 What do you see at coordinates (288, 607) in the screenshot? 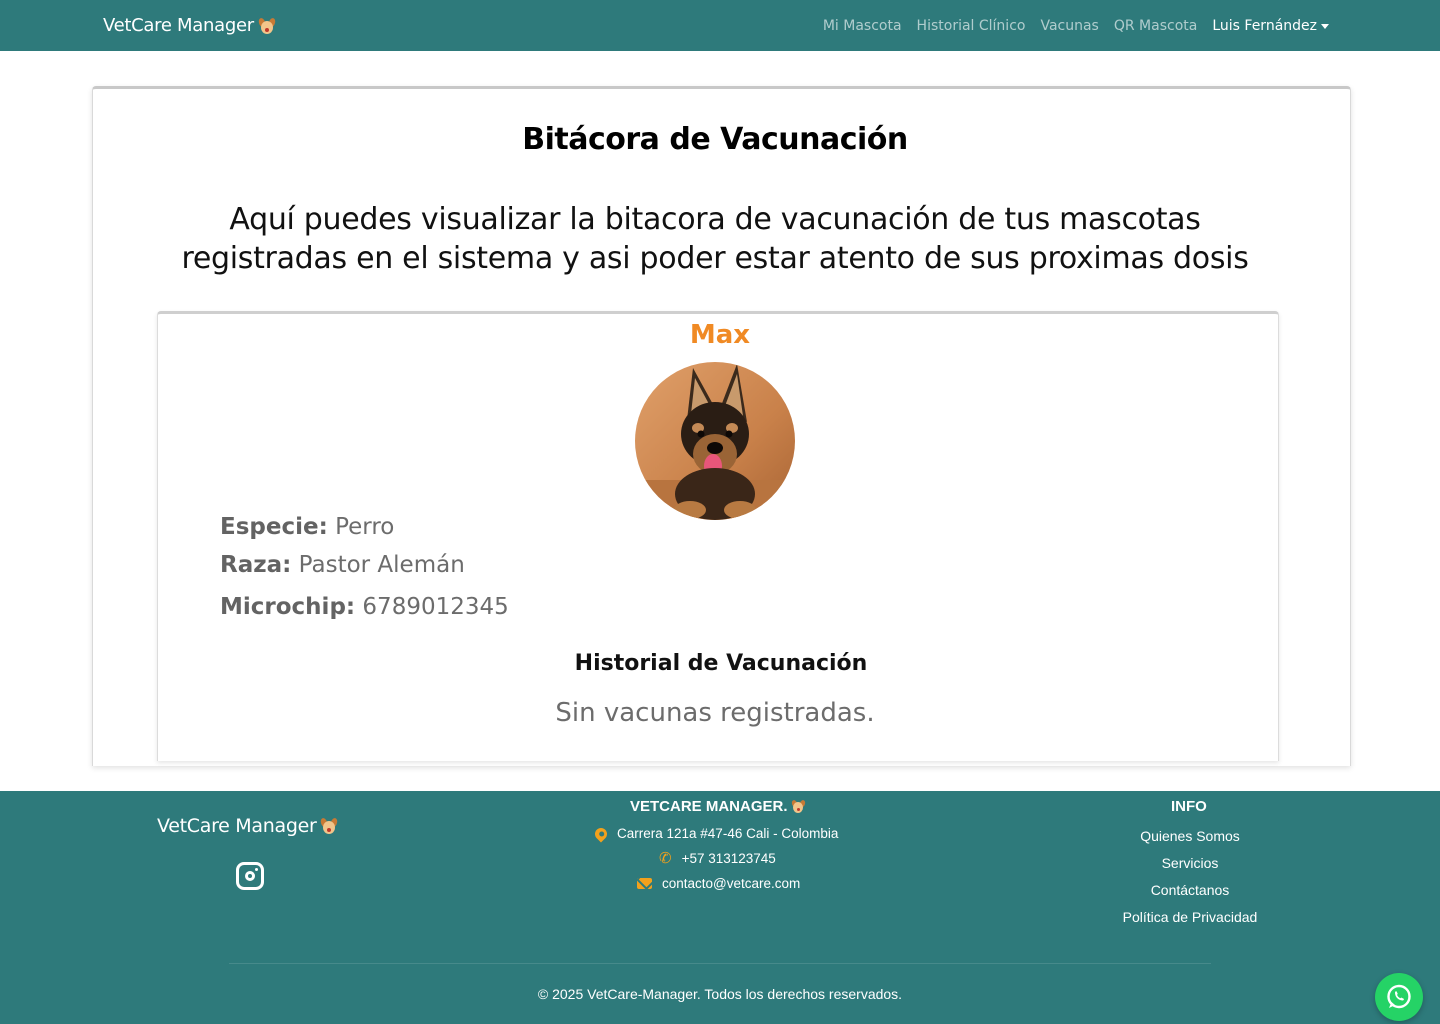
I see `microchip-label: Microchip:` at bounding box center [288, 607].